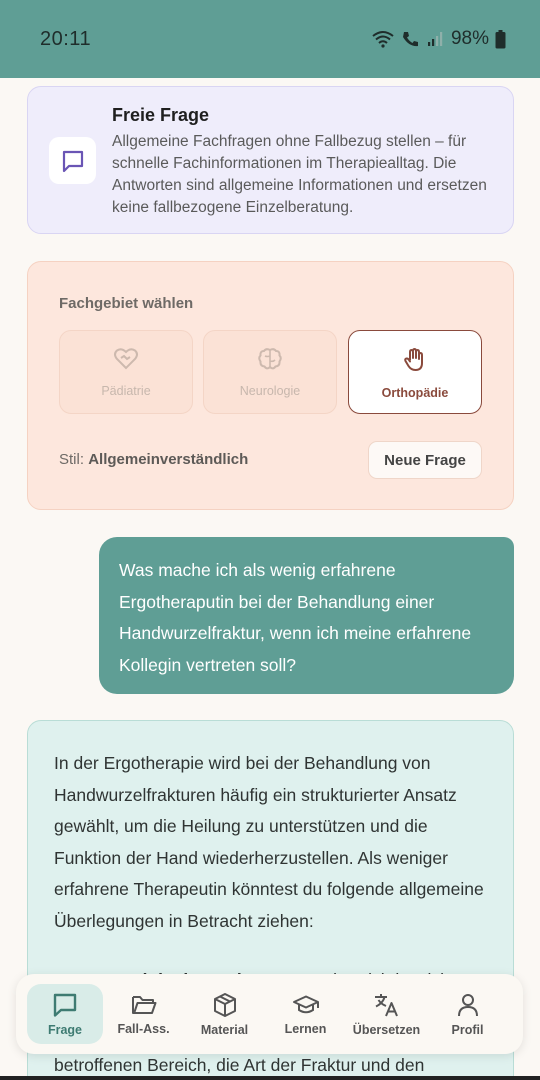 Image resolution: width=540 pixels, height=1080 pixels. Describe the element at coordinates (224, 1029) in the screenshot. I see `nav-label: Material` at that location.